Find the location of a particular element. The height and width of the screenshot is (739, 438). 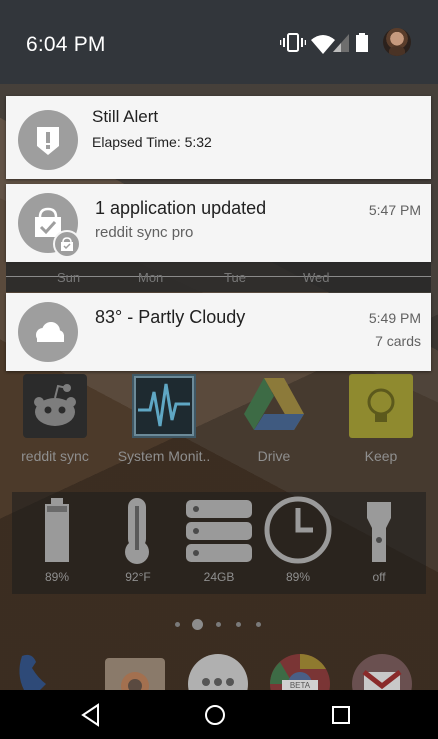

clock-time: 6:04 PM is located at coordinates (66, 44).